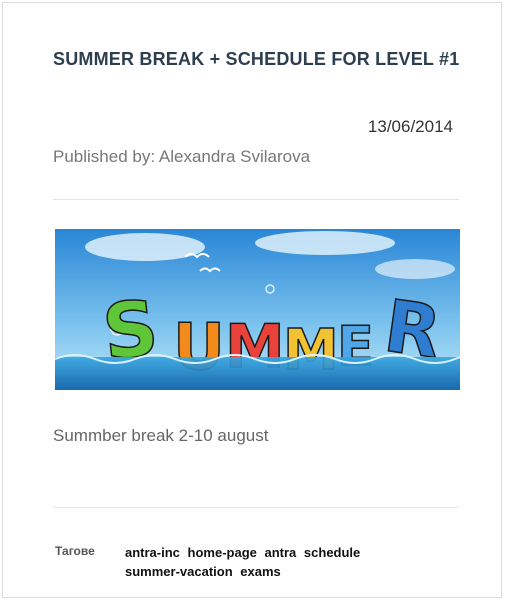  I want to click on post-date: 13/06/2014, so click(410, 126).